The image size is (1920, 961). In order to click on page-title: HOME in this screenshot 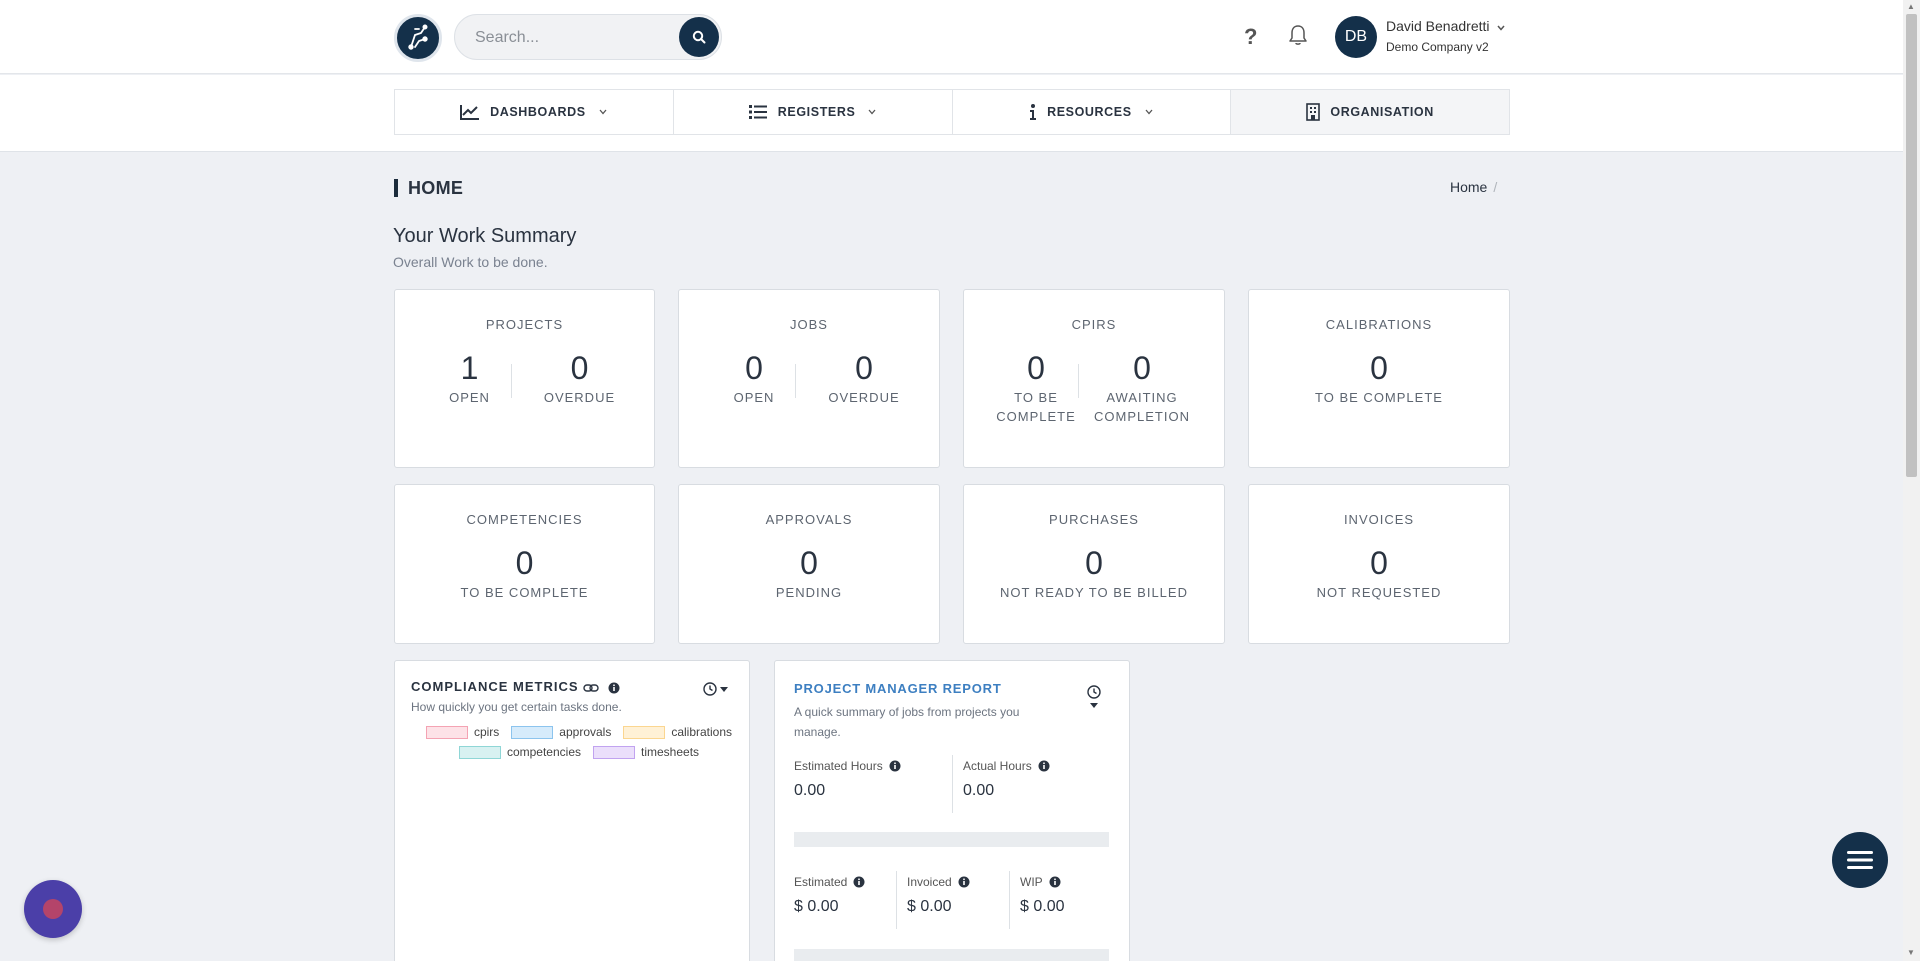, I will do `click(428, 188)`.